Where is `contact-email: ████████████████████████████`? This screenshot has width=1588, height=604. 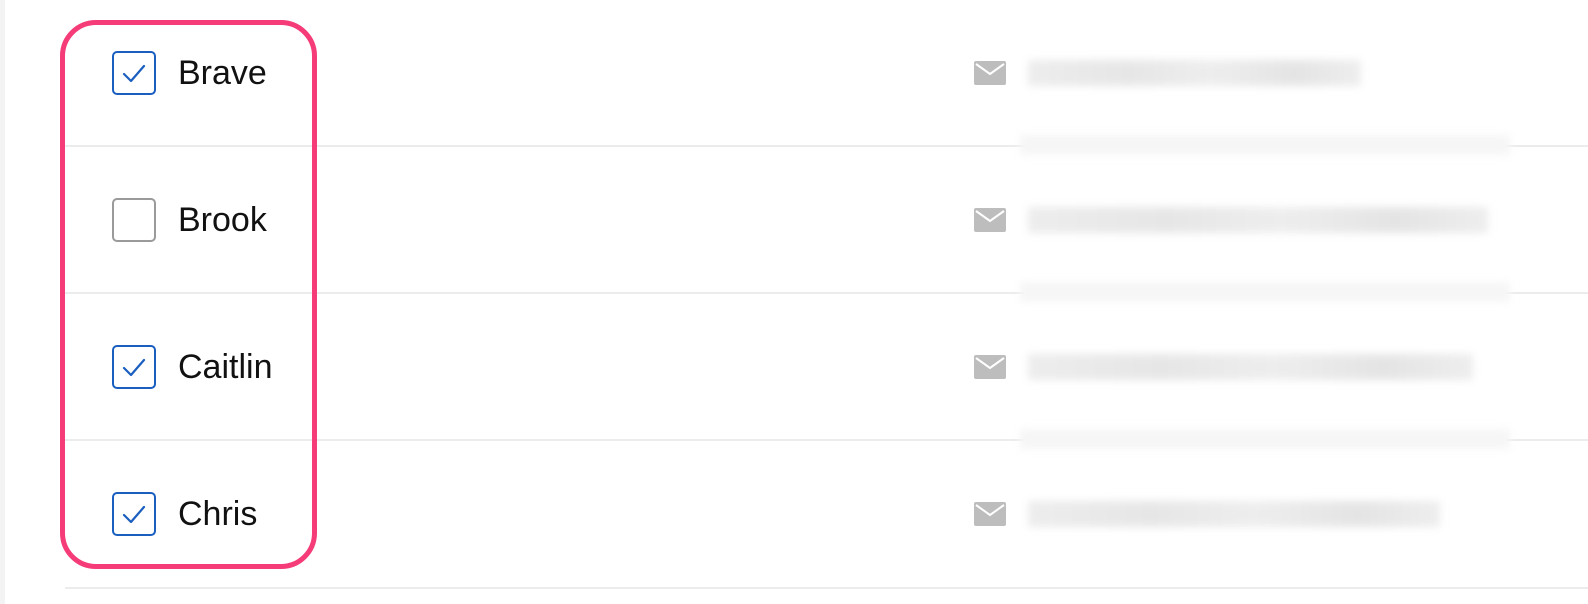
contact-email: ████████████████████████████ is located at coordinates (1258, 219).